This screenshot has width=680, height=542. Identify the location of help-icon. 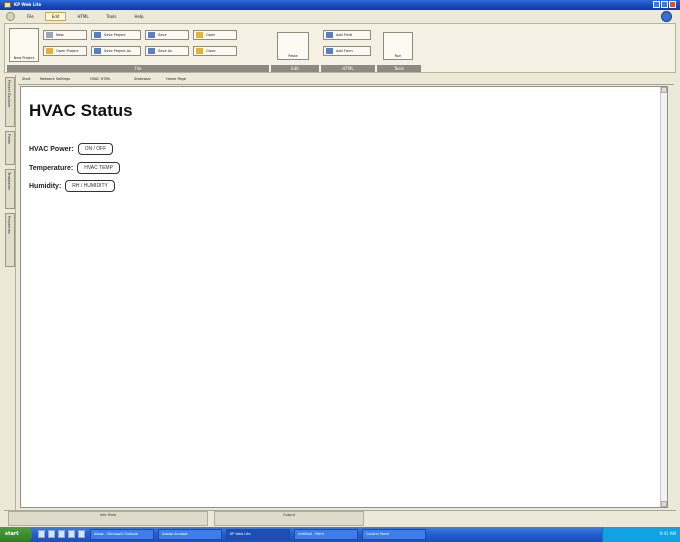
(666, 16).